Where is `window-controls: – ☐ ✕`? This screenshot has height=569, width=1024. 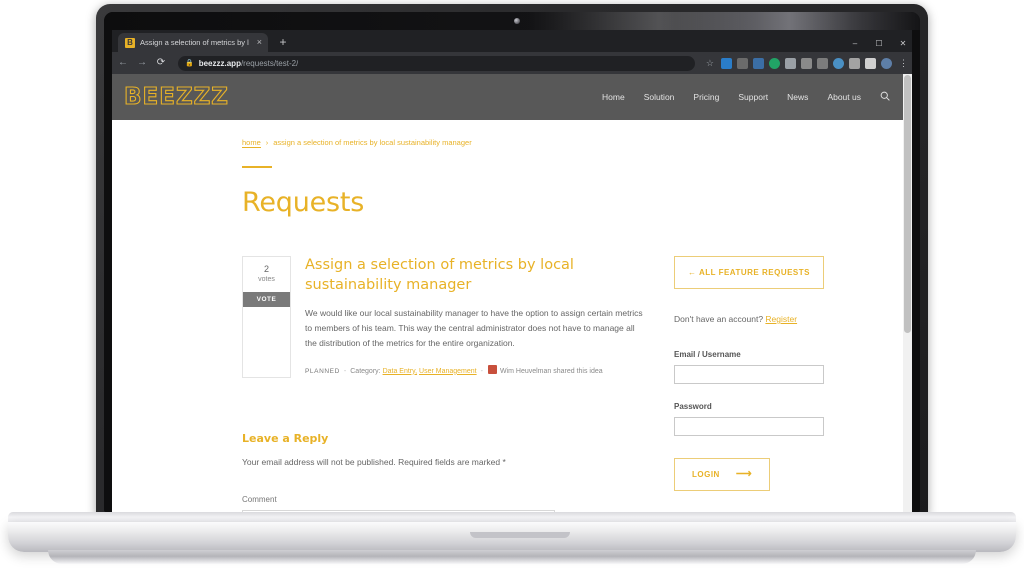 window-controls: – ☐ ✕ is located at coordinates (879, 44).